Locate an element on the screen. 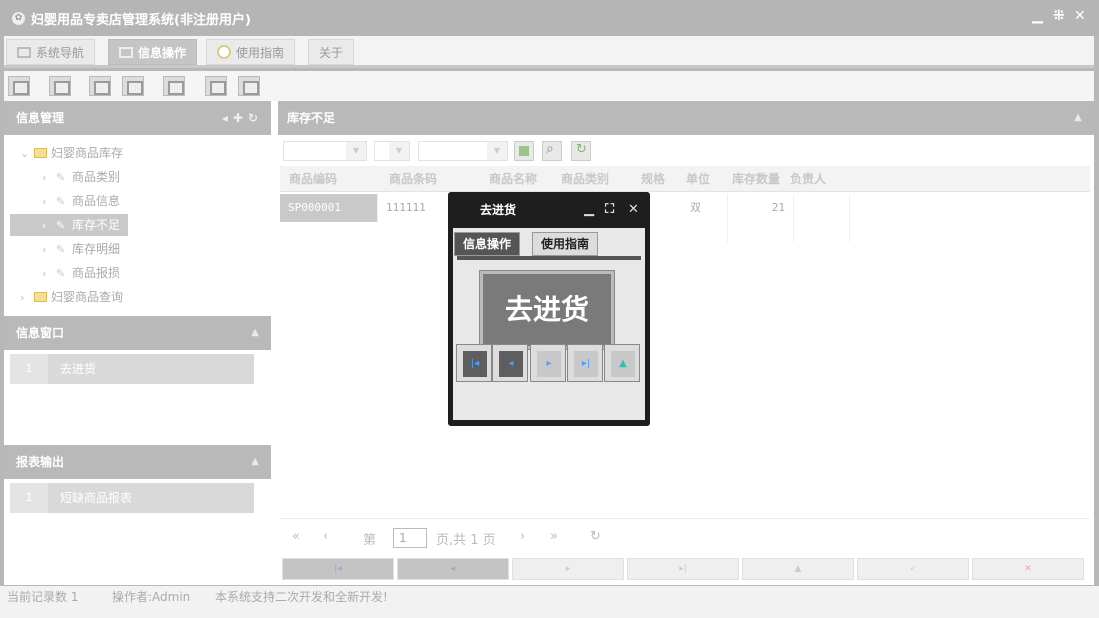 The image size is (1099, 618). up-icon: ▲ is located at coordinates (623, 364).